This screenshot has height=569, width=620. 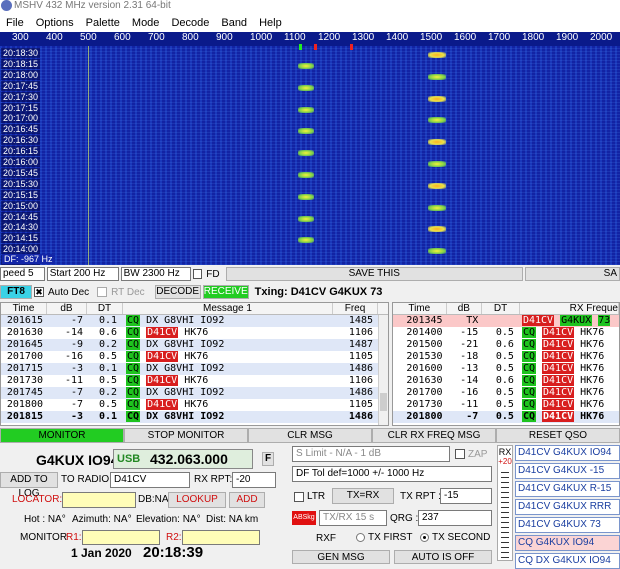 What do you see at coordinates (567, 453) in the screenshot?
I see `macro-1: D41CV G4KUX IO94` at bounding box center [567, 453].